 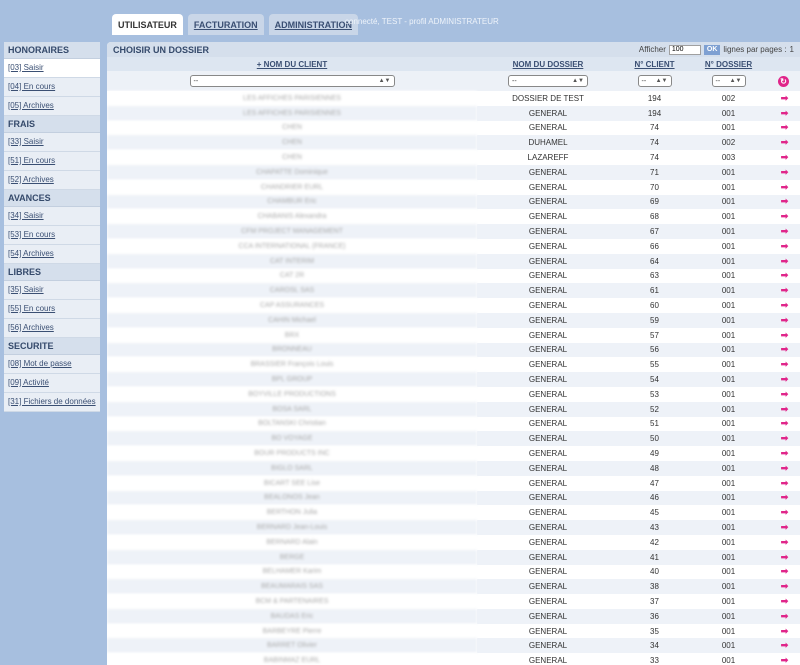 What do you see at coordinates (26, 141) in the screenshot?
I see `sidebar-item-link: [33] Saisir` at bounding box center [26, 141].